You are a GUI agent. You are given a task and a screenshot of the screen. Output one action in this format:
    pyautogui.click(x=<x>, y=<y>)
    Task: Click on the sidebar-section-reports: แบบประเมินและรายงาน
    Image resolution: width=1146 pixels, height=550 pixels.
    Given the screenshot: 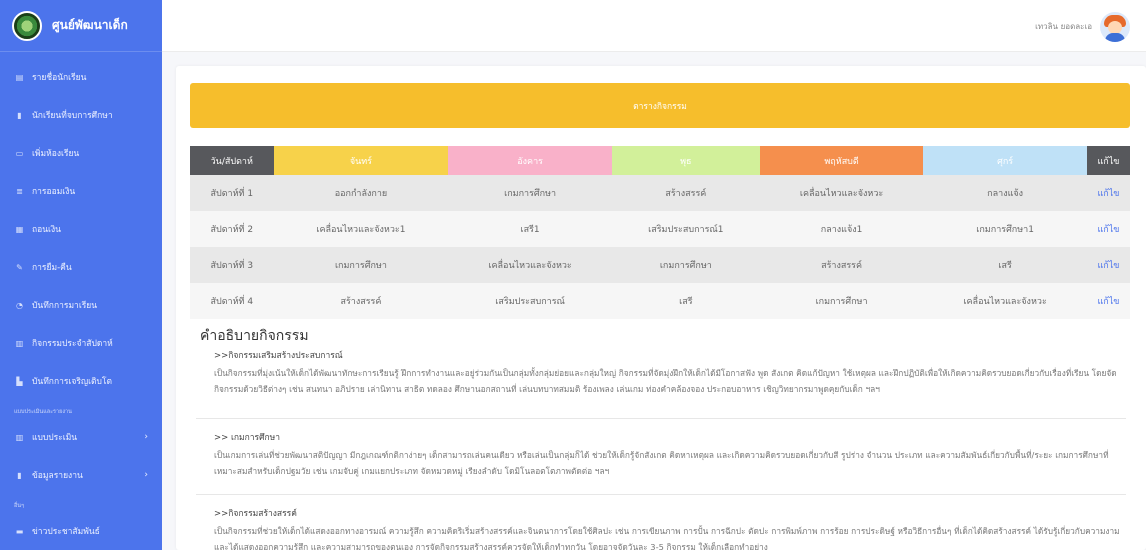 What is the action you would take?
    pyautogui.click(x=43, y=412)
    